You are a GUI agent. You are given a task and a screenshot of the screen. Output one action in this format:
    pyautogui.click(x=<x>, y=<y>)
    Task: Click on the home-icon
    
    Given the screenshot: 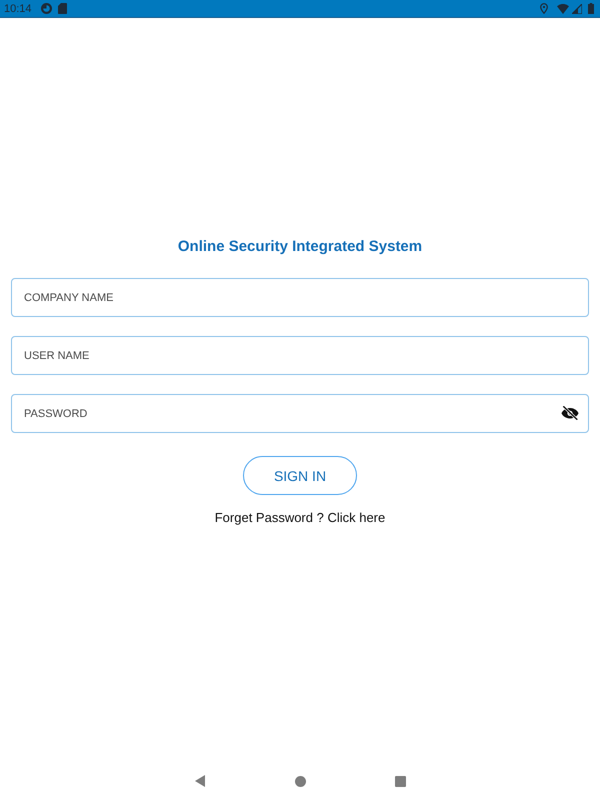 What is the action you would take?
    pyautogui.click(x=300, y=781)
    